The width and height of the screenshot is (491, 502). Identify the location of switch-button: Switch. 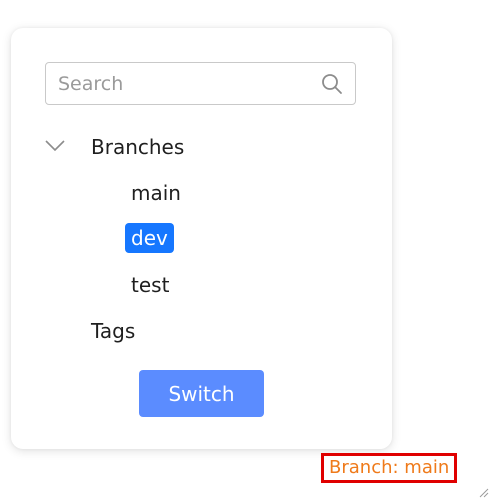
(201, 393).